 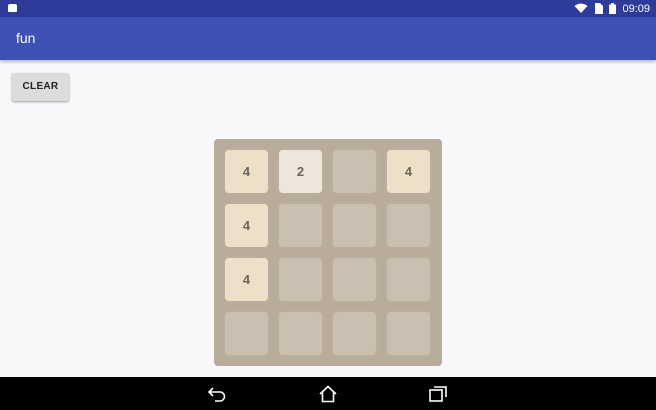 What do you see at coordinates (300, 171) in the screenshot?
I see `board-tile: 2` at bounding box center [300, 171].